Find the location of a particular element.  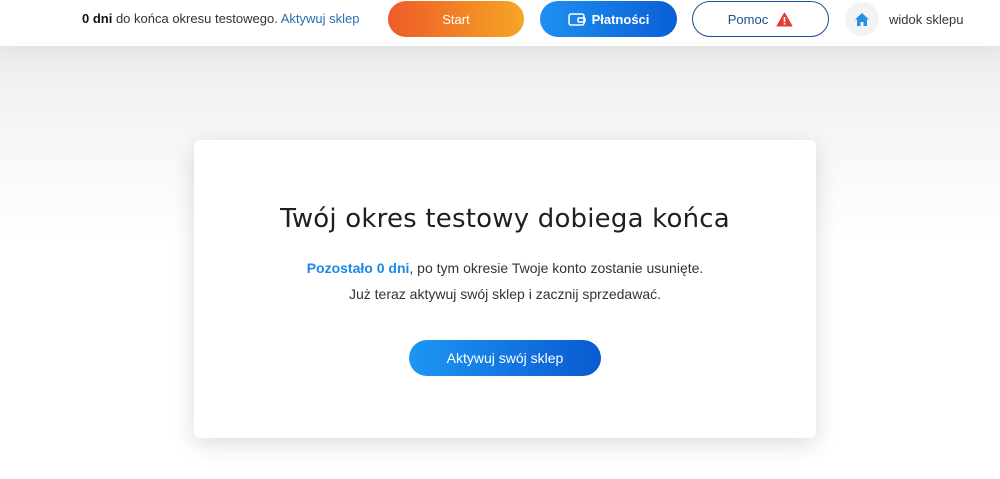

home-icon is located at coordinates (862, 19).